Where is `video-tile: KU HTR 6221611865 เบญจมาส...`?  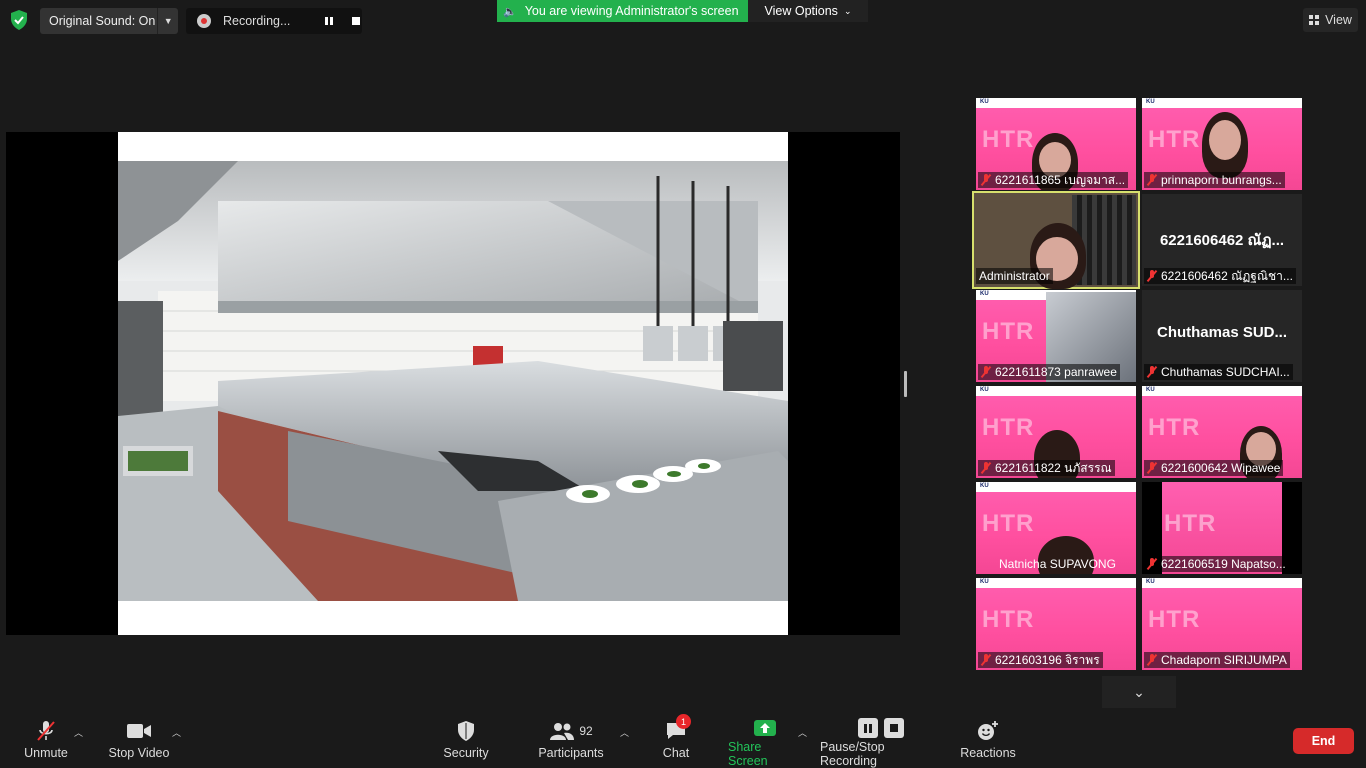
video-tile: KU HTR 6221611865 เบญจมาส... is located at coordinates (1056, 144).